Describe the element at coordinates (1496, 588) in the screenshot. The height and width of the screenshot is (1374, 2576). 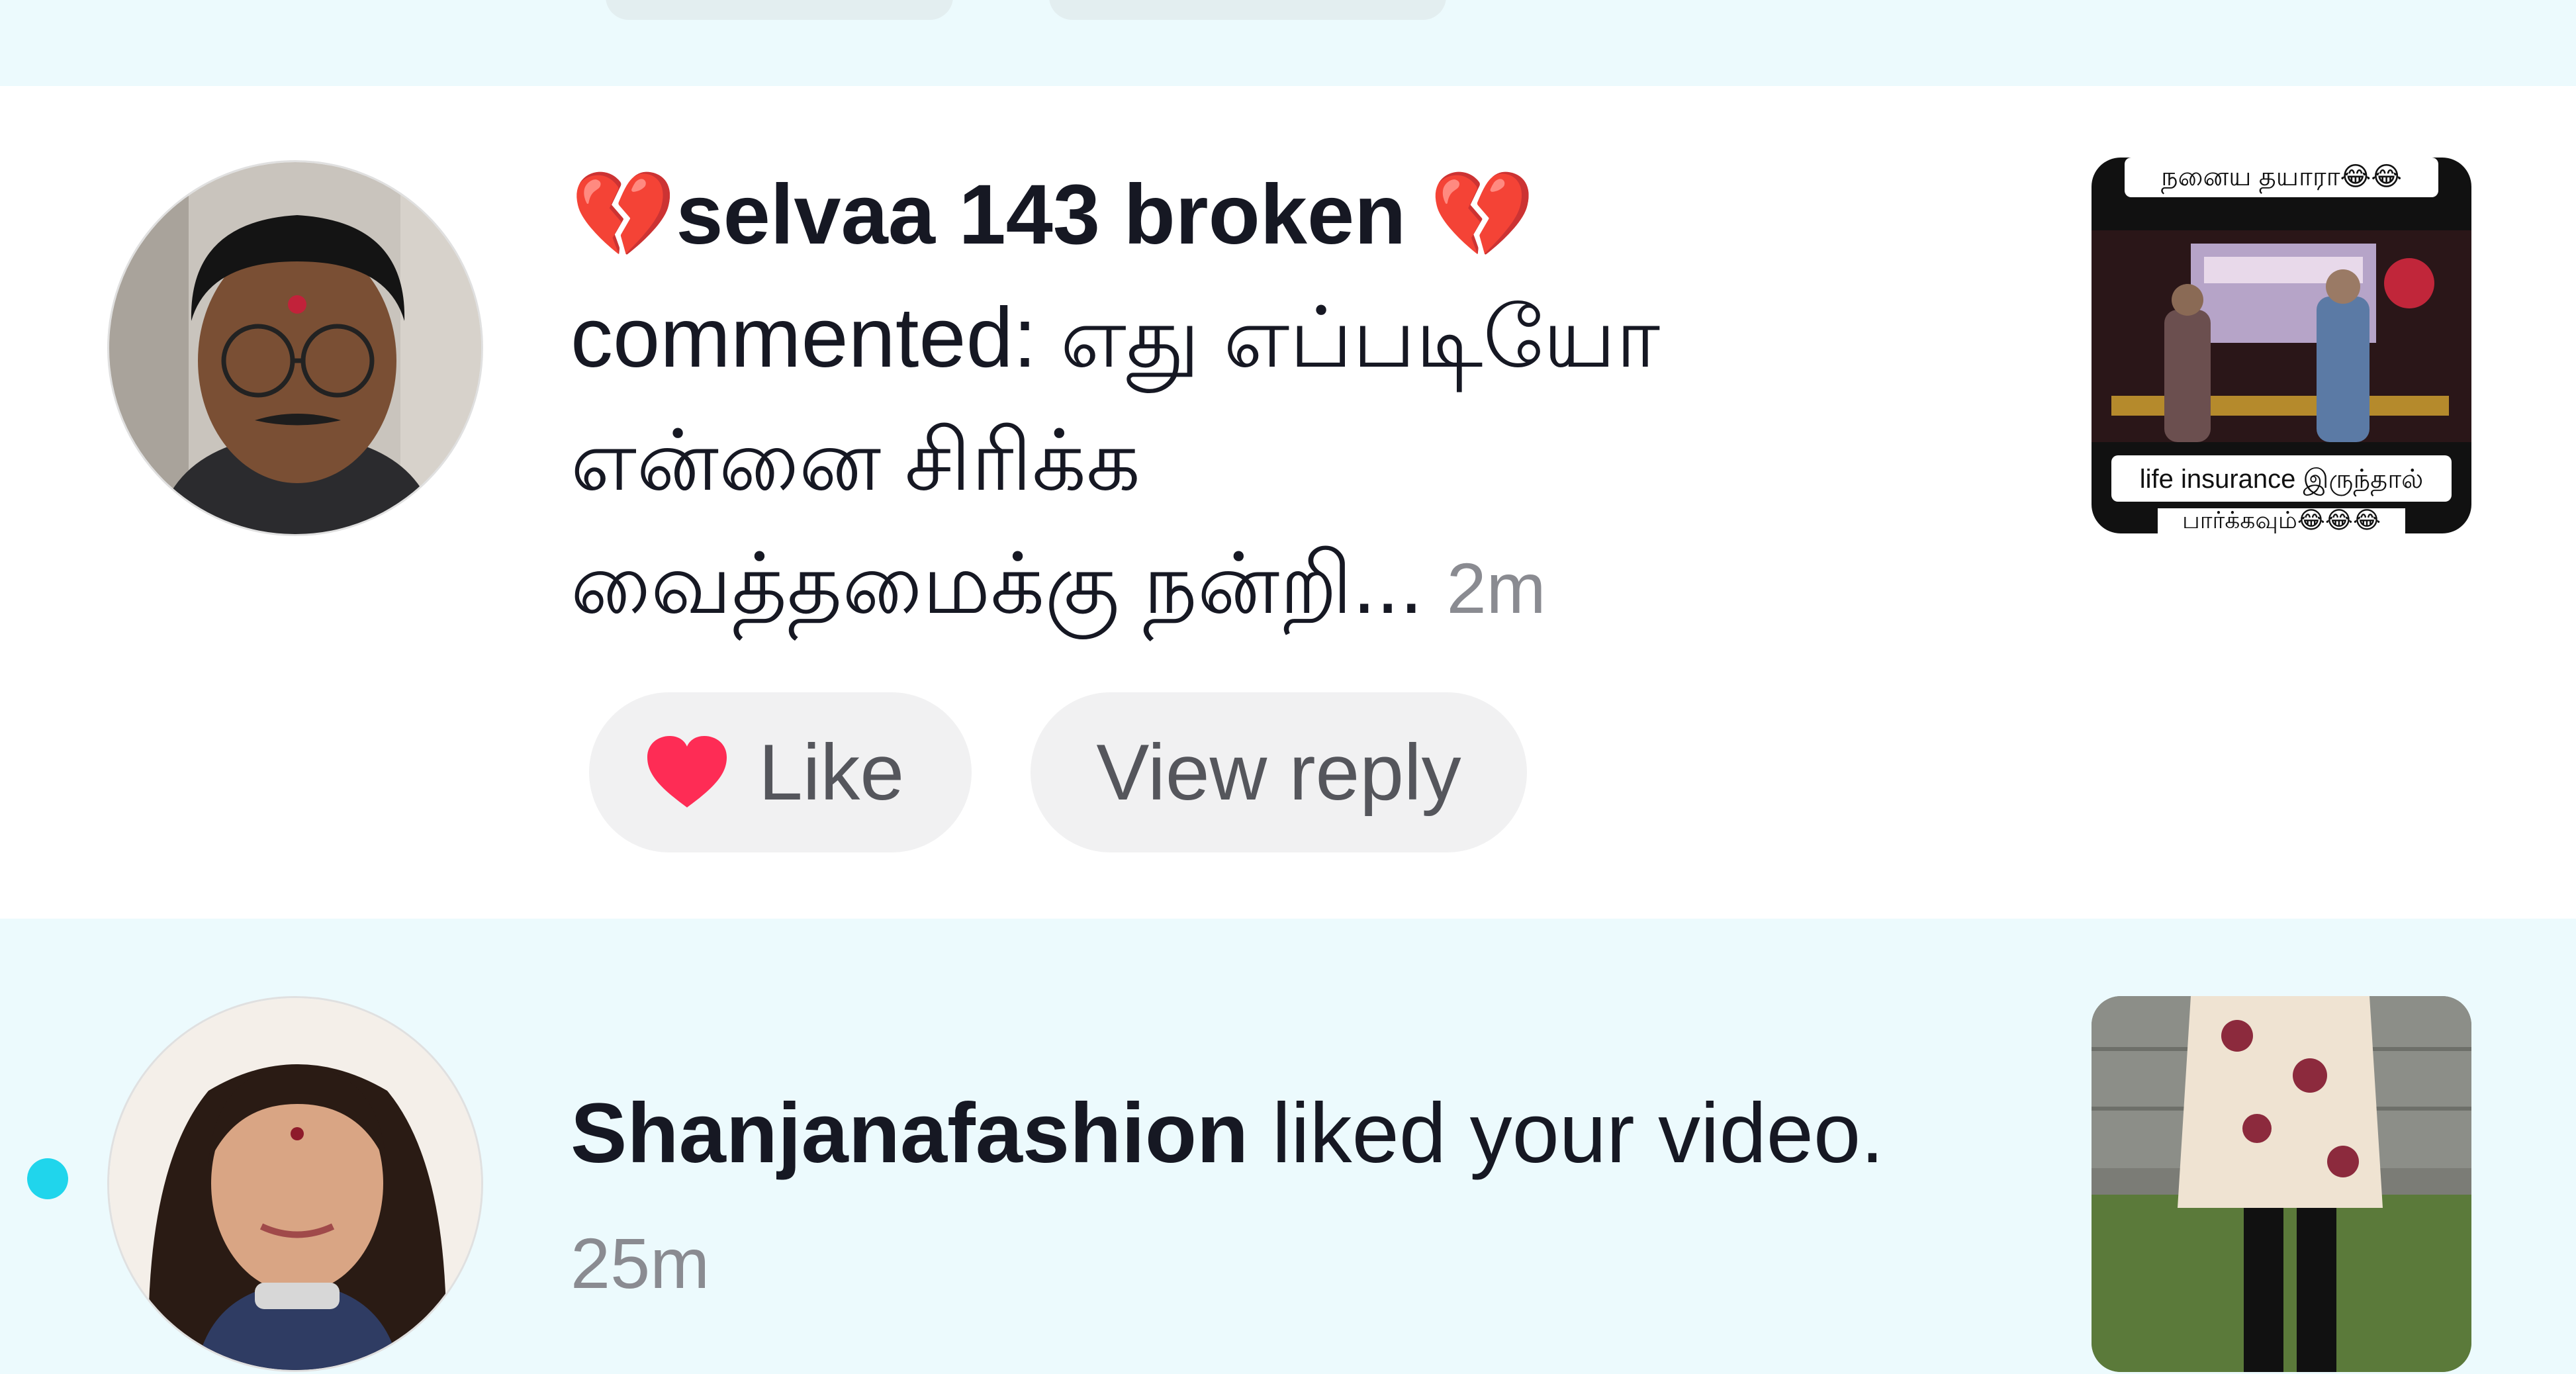
I see `timestamp: 2m` at that location.